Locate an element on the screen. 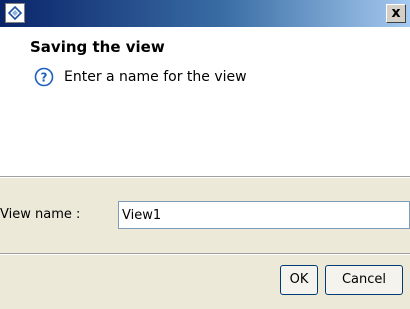 The width and height of the screenshot is (410, 309). dialog-title: Saving the view is located at coordinates (97, 47).